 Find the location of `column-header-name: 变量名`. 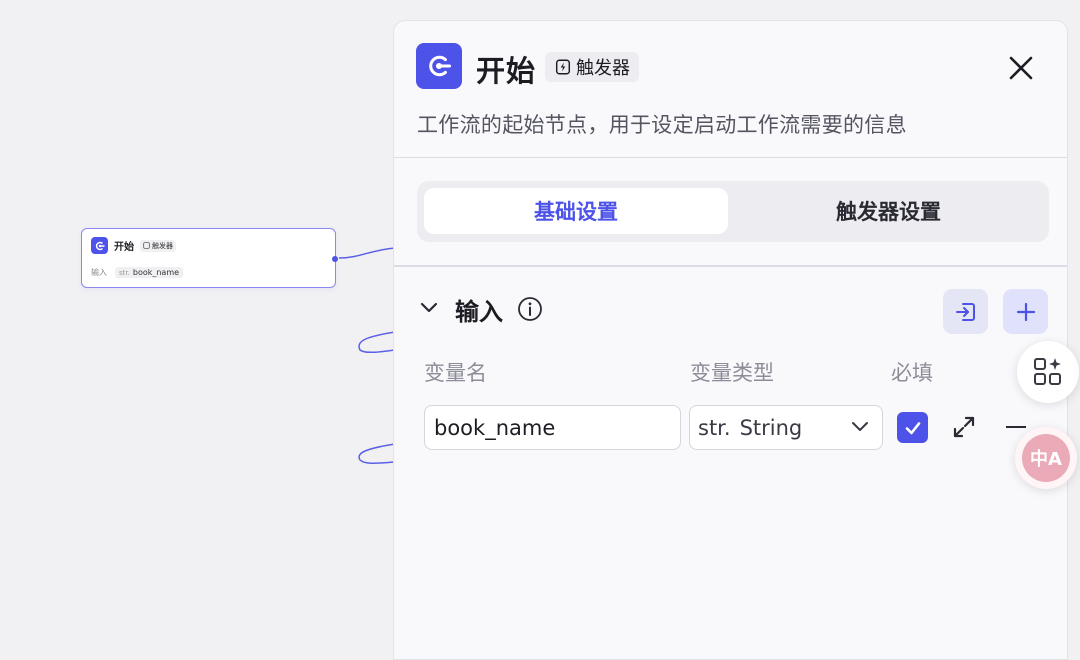

column-header-name: 变量名 is located at coordinates (455, 373).